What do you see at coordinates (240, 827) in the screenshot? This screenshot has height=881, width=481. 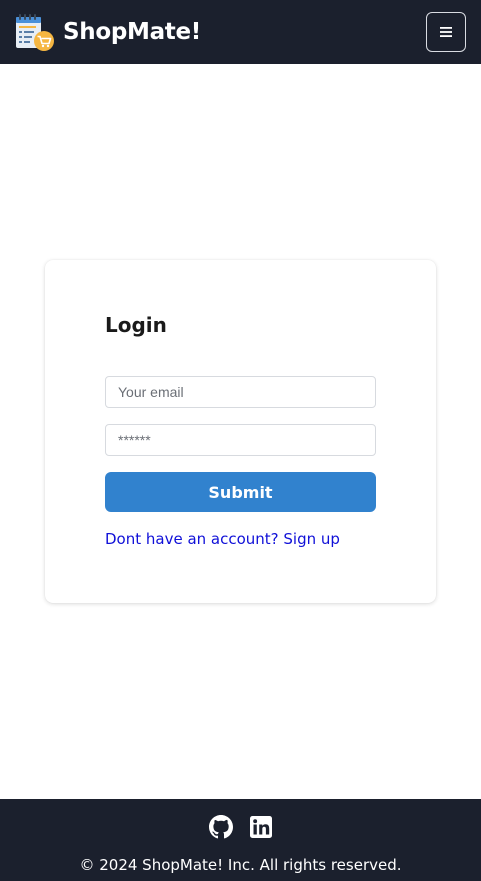 I see `social-links` at bounding box center [240, 827].